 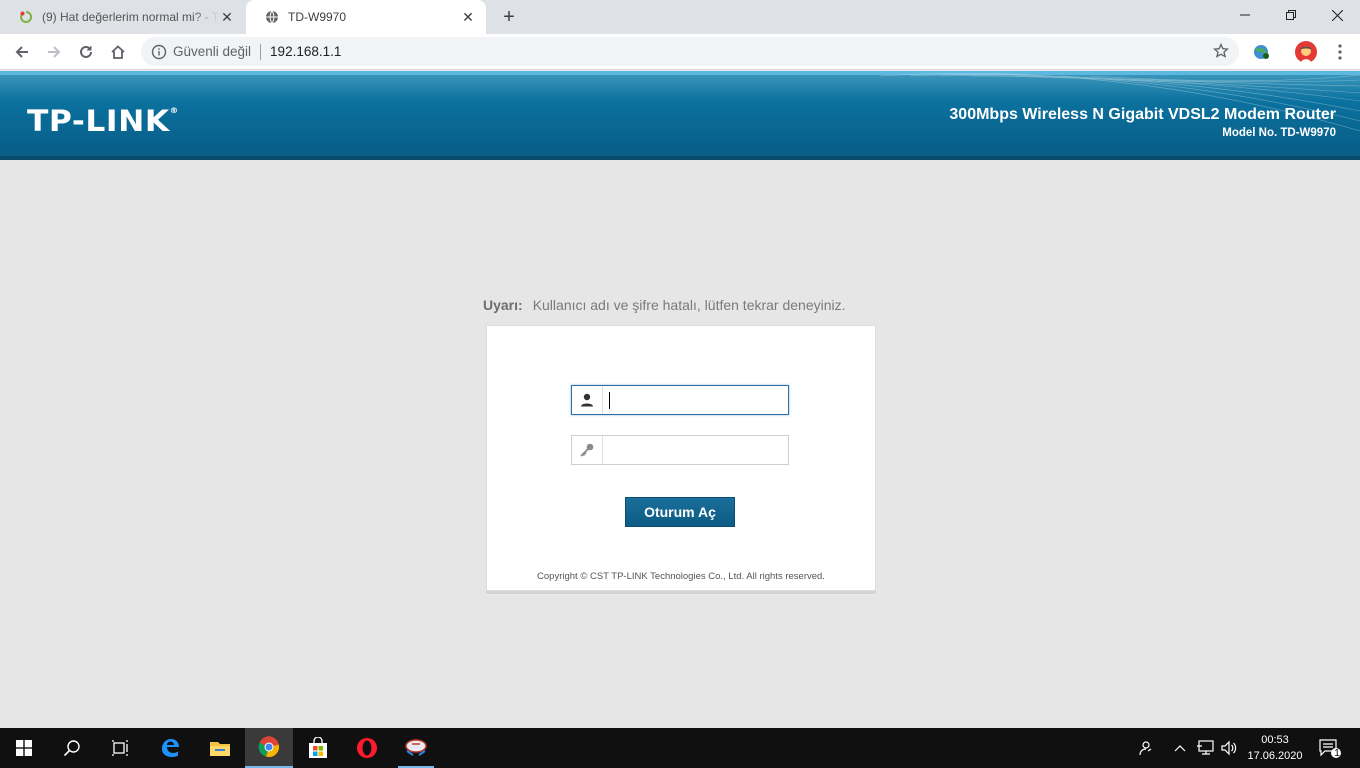 What do you see at coordinates (305, 51) in the screenshot?
I see `url-text: 192.168.1.1` at bounding box center [305, 51].